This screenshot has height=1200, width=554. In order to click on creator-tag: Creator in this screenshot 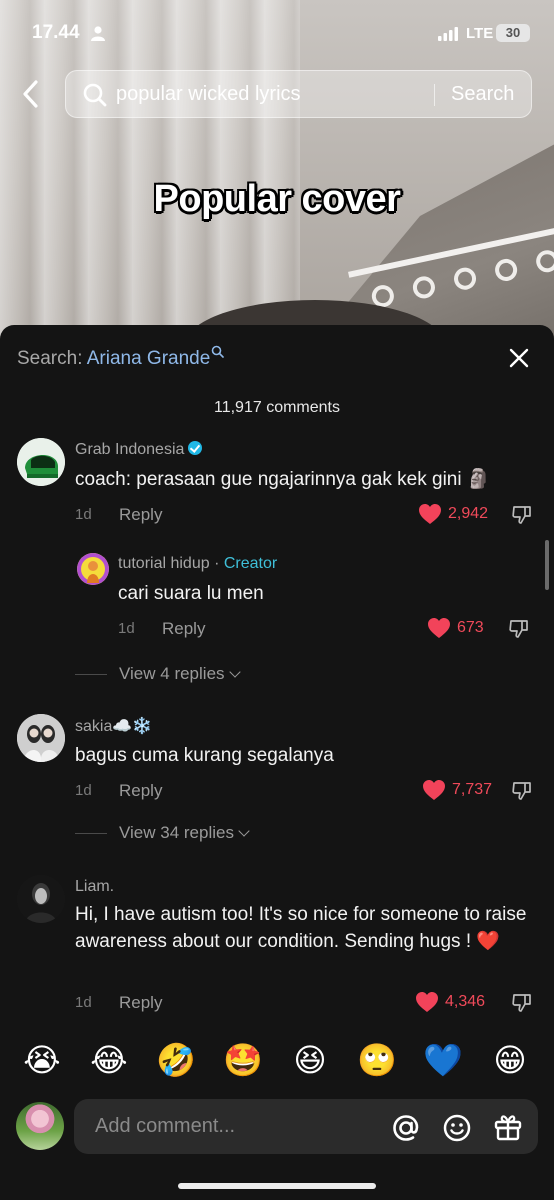, I will do `click(250, 563)`.